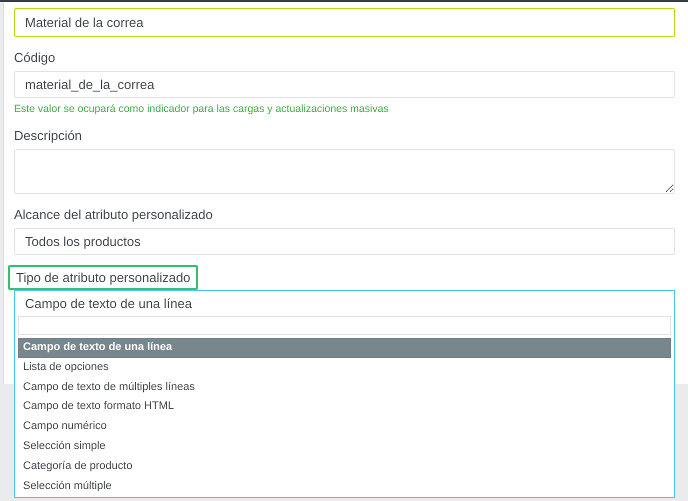 The image size is (688, 501). Describe the element at coordinates (108, 304) in the screenshot. I see `selected-value: Campo de texto de una línea` at that location.